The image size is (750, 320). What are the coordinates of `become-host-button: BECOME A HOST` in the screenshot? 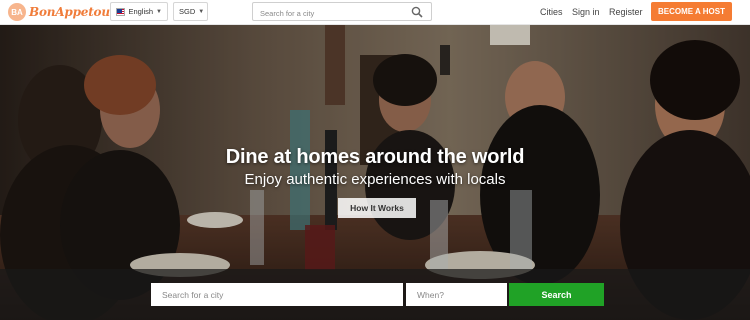 It's located at (691, 11).